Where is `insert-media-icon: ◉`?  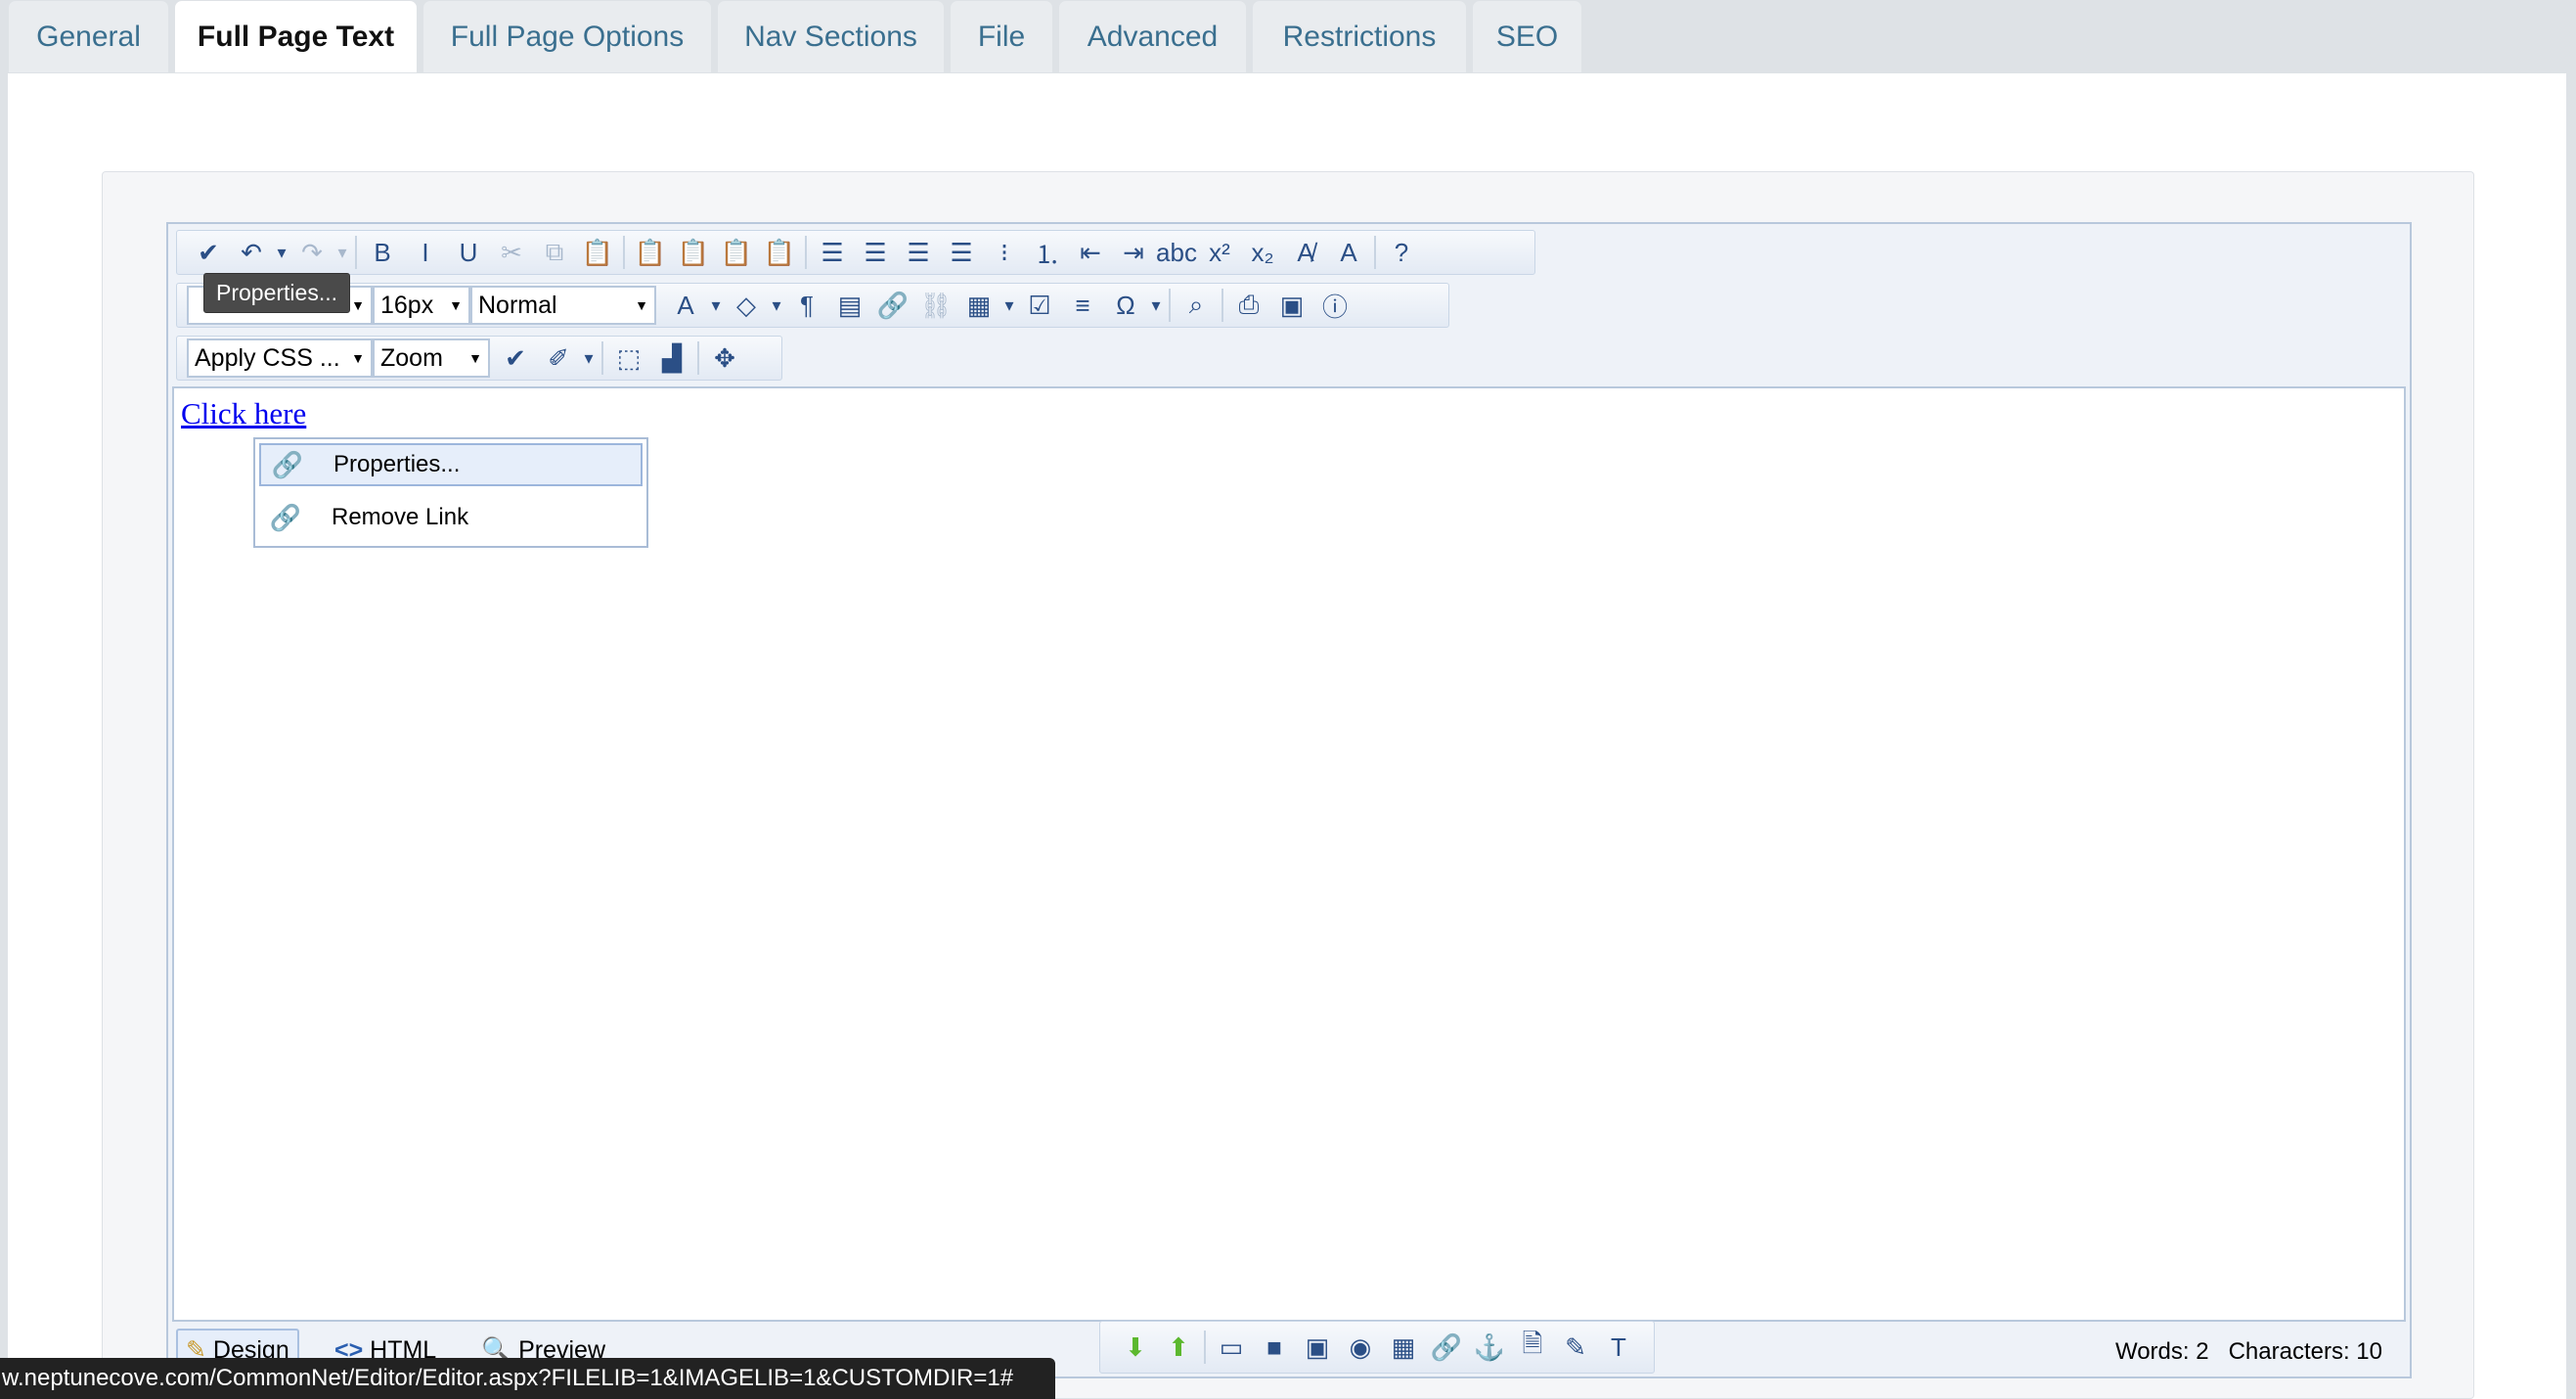 insert-media-icon: ◉ is located at coordinates (1360, 1347).